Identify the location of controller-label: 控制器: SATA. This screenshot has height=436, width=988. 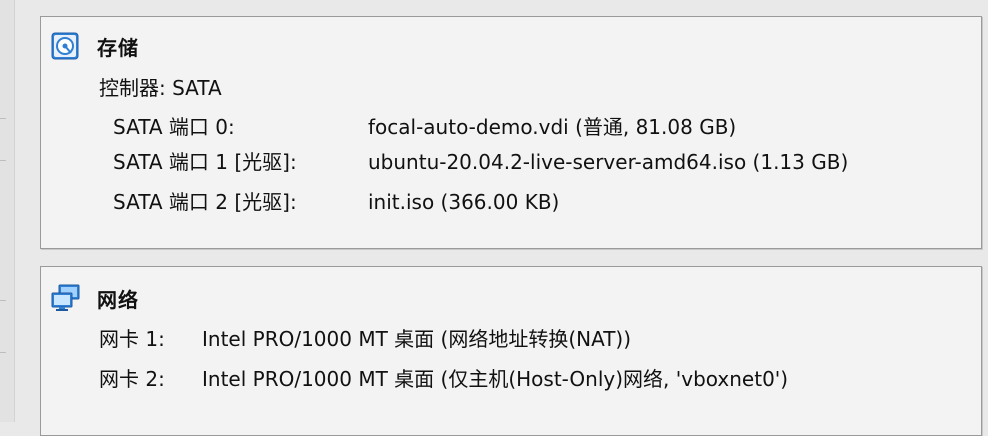
(160, 88).